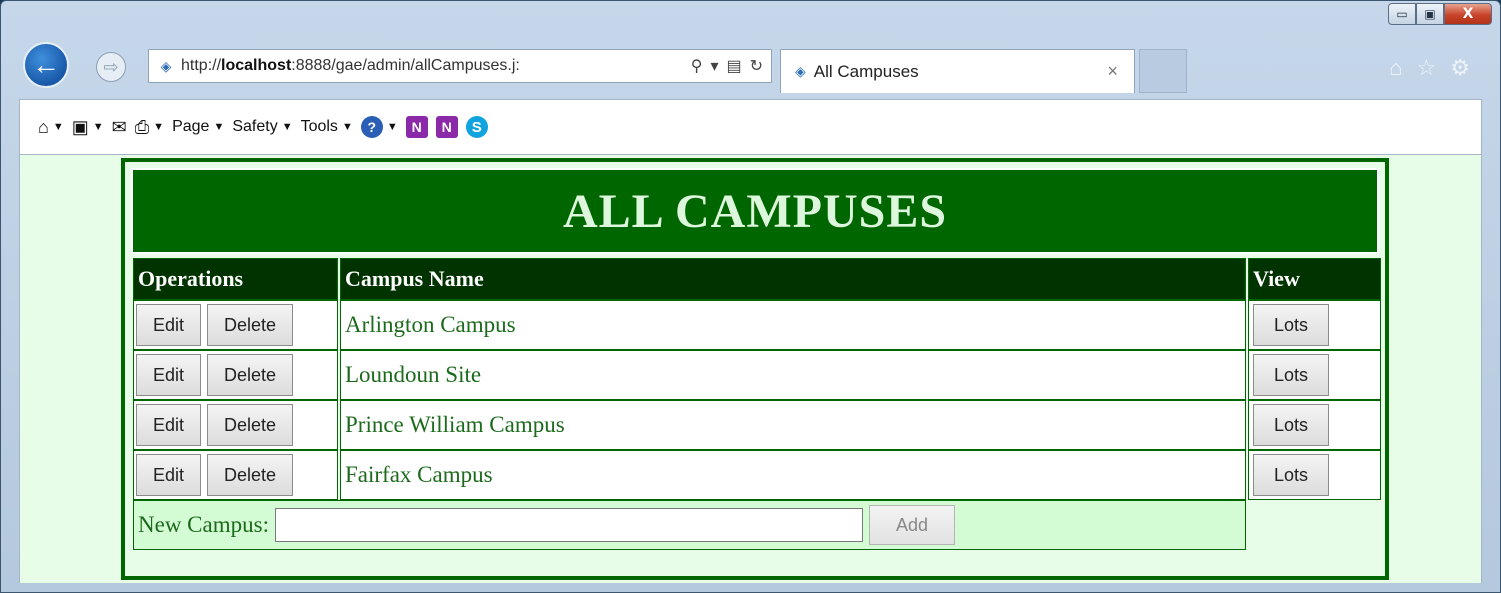  I want to click on skype-icon: S, so click(476, 127).